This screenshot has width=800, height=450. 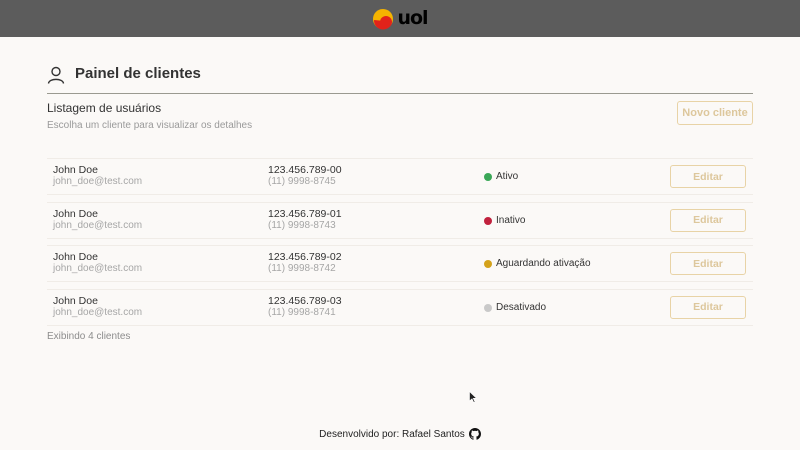 What do you see at coordinates (305, 257) in the screenshot?
I see `client-cpf: 123.456.789-02` at bounding box center [305, 257].